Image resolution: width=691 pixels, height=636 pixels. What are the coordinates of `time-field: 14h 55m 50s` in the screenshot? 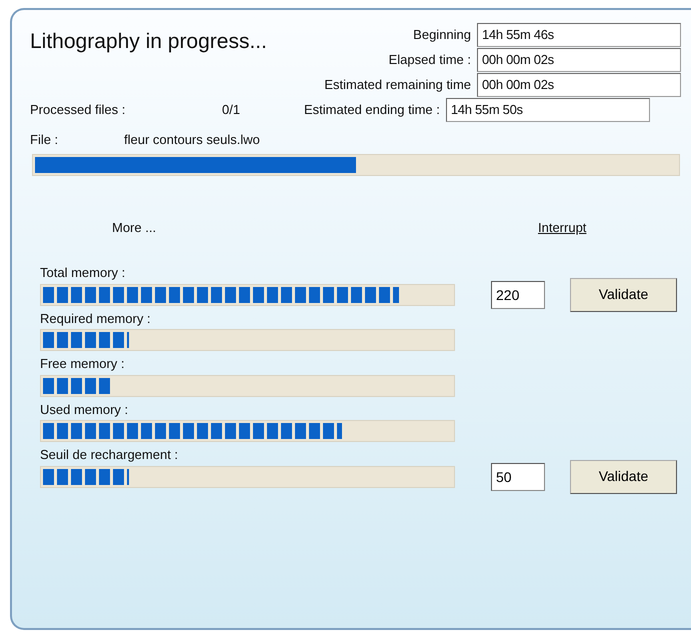 It's located at (548, 110).